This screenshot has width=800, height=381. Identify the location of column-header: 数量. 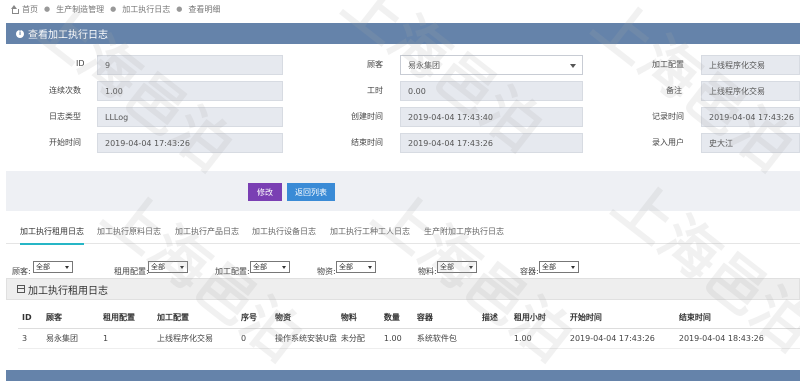
(396, 318).